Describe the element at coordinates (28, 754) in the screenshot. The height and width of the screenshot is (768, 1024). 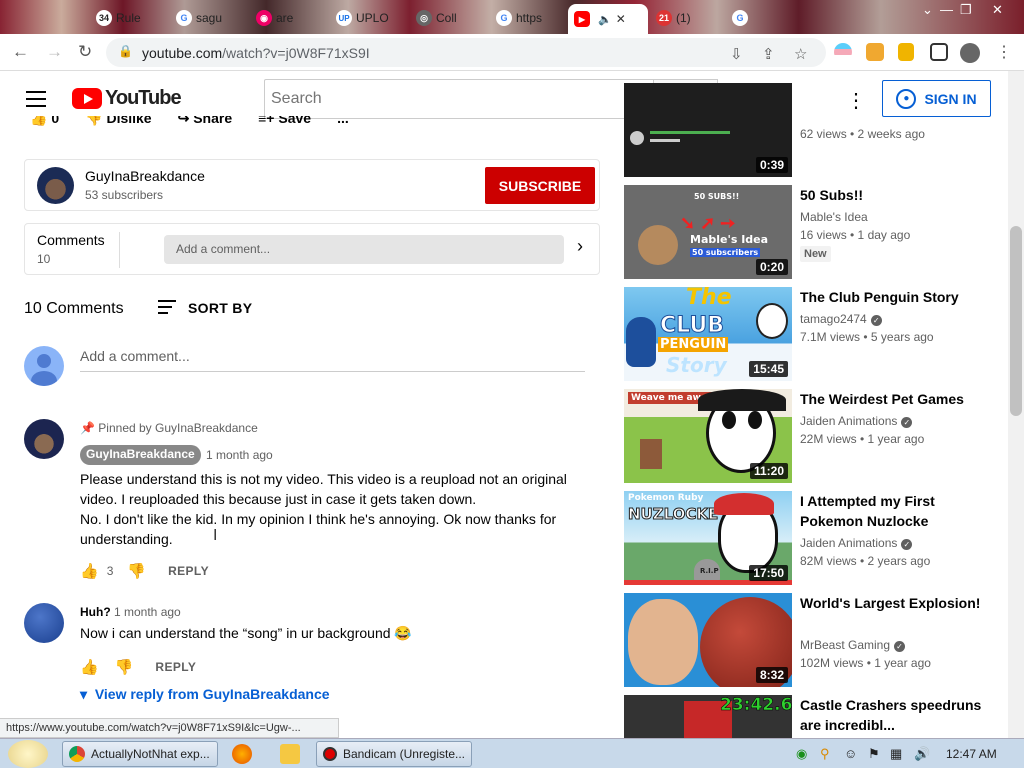
I see `start-button` at that location.